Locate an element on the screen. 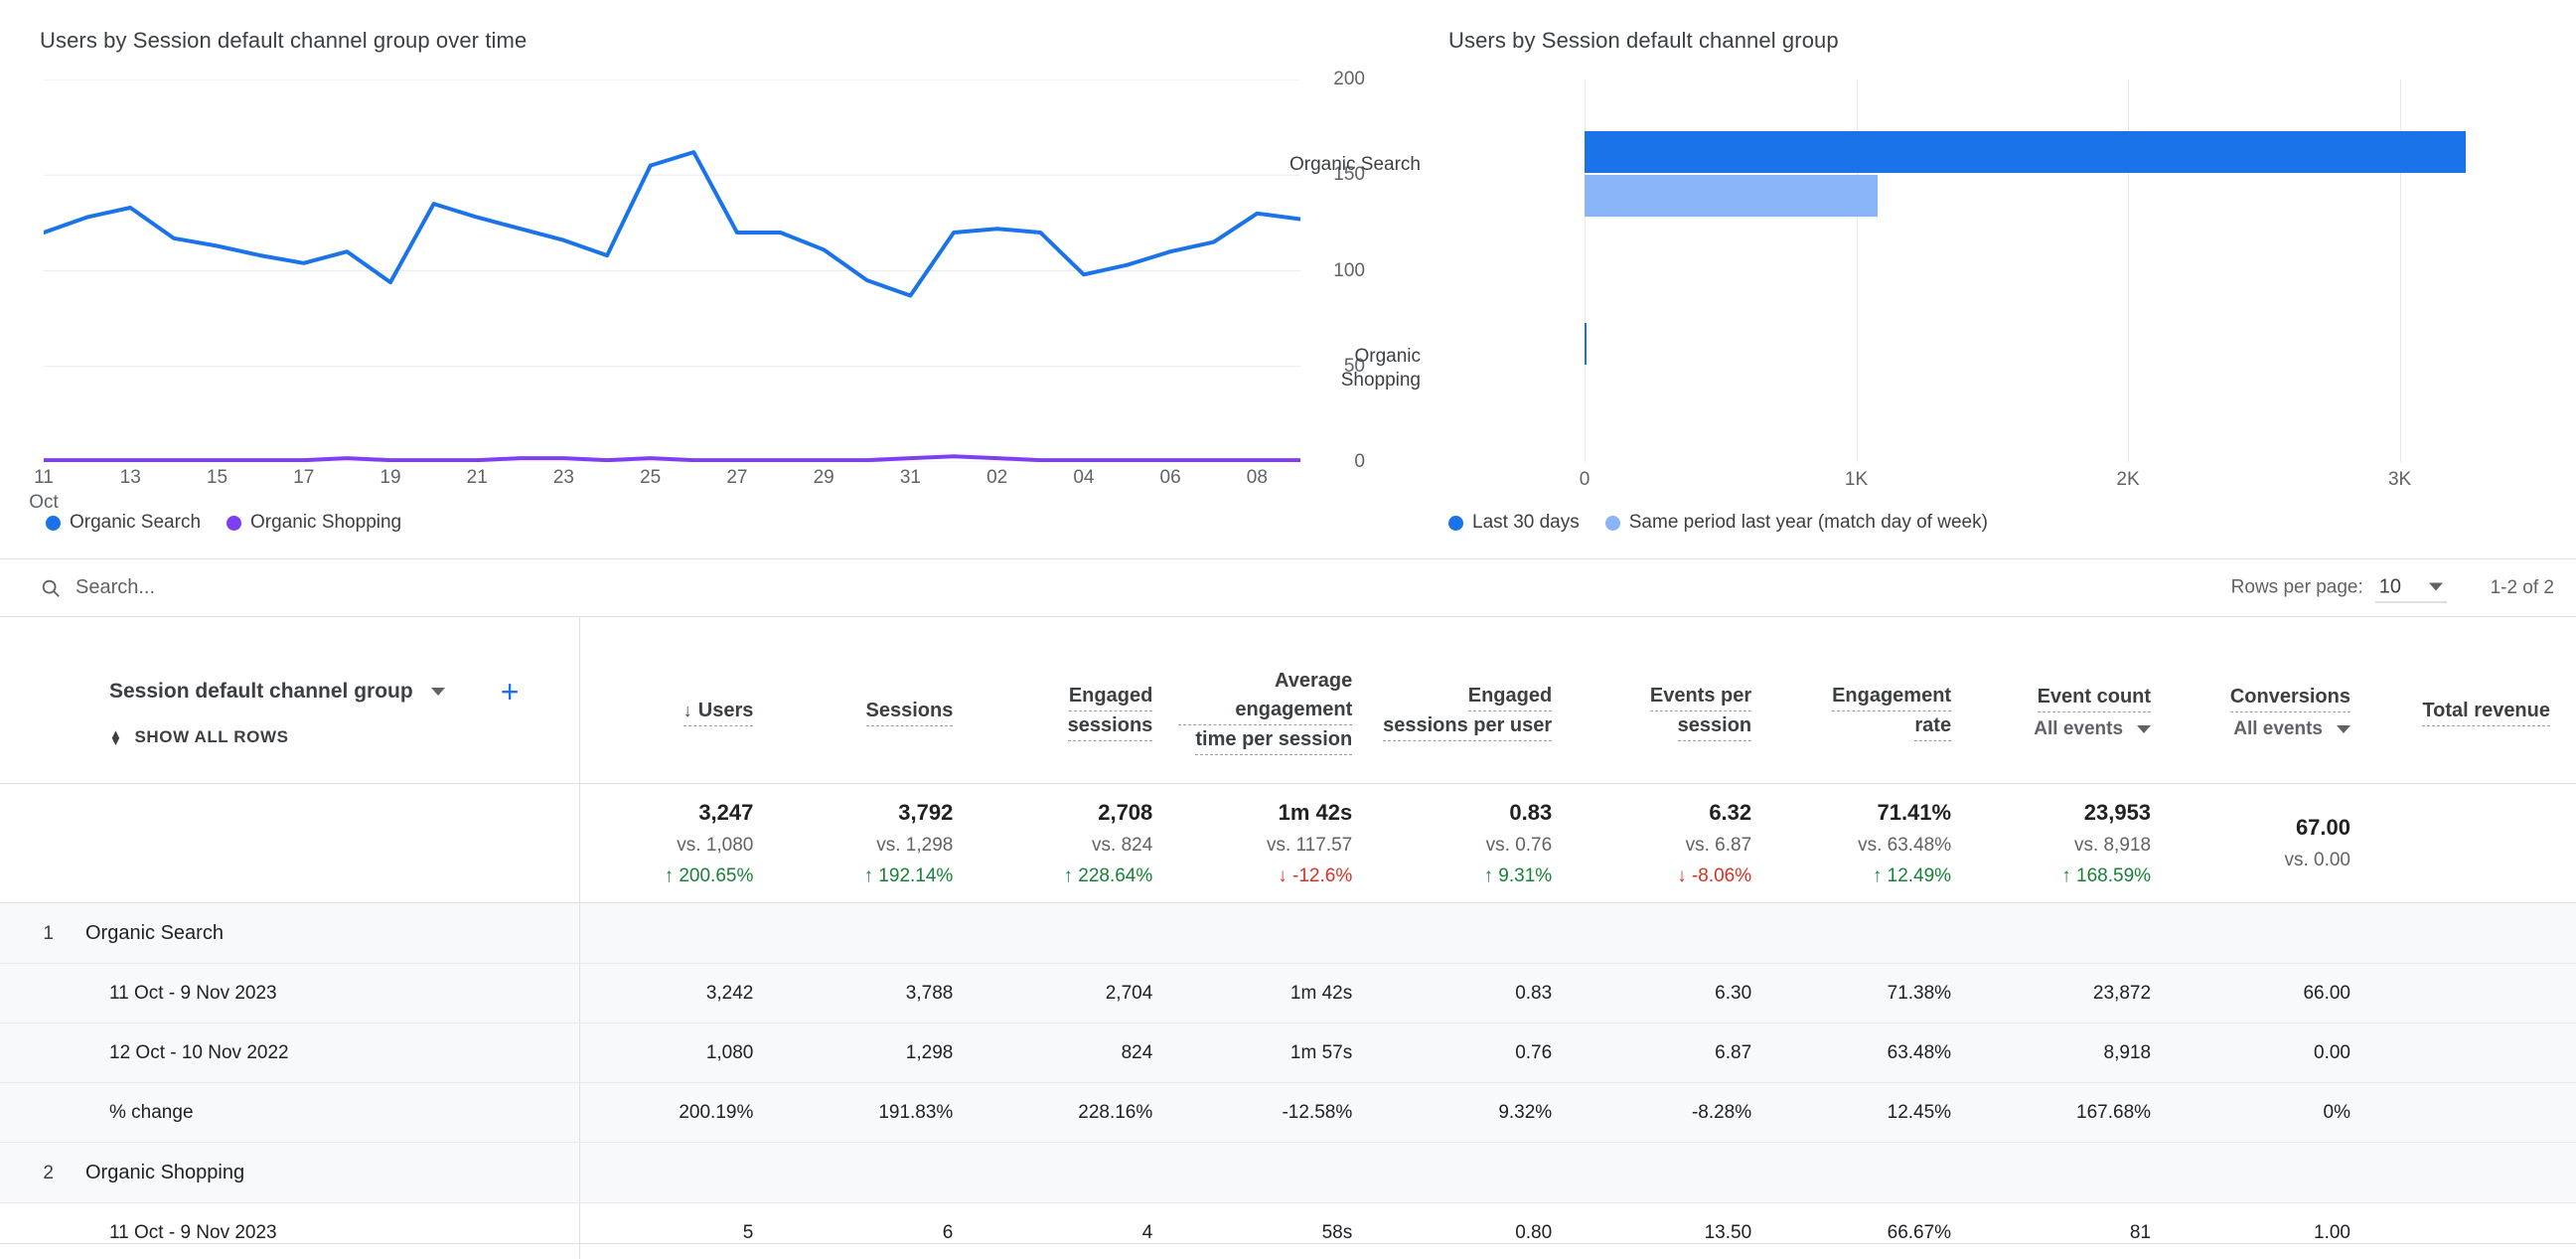 This screenshot has height=1259, width=2576. line-chart-y-tick: 0 is located at coordinates (1360, 462).